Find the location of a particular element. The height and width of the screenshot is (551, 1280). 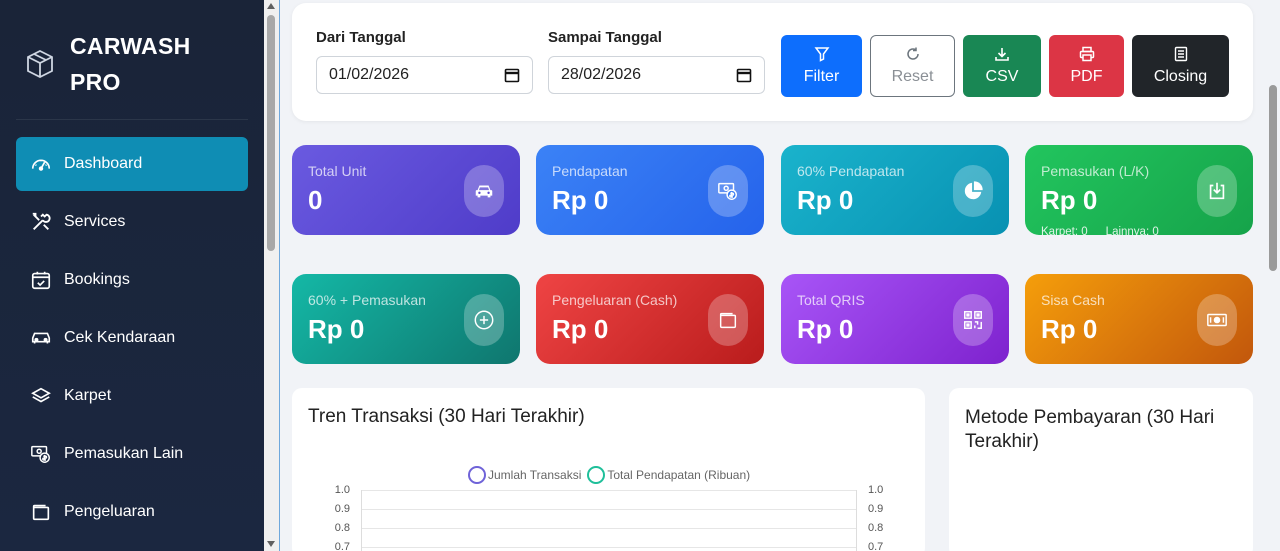

from-date-input: 01/02/2026 is located at coordinates (424, 75).